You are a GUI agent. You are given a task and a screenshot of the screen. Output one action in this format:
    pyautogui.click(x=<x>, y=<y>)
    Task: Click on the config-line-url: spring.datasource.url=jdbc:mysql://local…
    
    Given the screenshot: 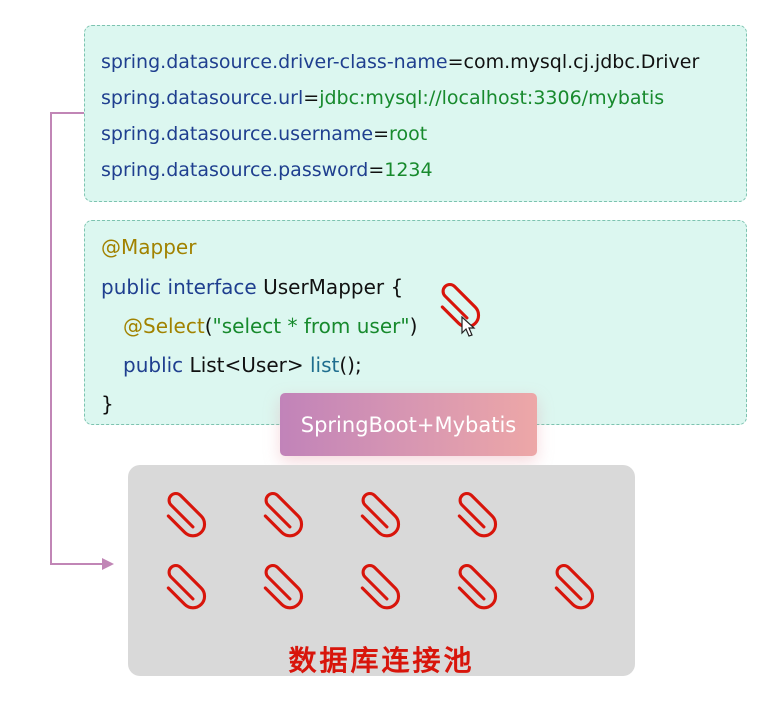 What is the action you would take?
    pyautogui.click(x=383, y=98)
    